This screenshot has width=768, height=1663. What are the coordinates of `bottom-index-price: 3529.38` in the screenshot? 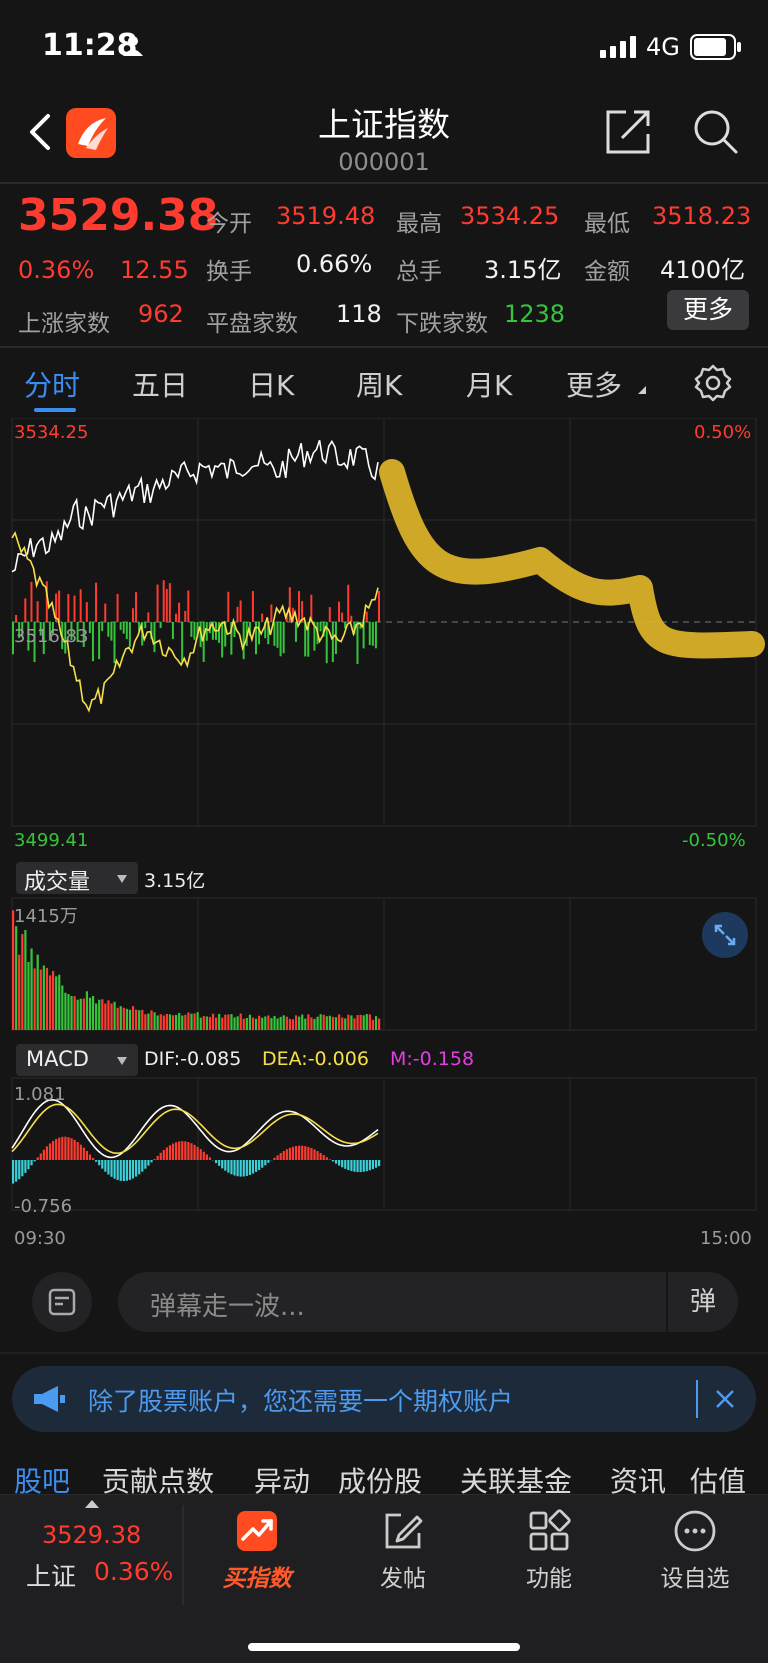 It's located at (91, 1535).